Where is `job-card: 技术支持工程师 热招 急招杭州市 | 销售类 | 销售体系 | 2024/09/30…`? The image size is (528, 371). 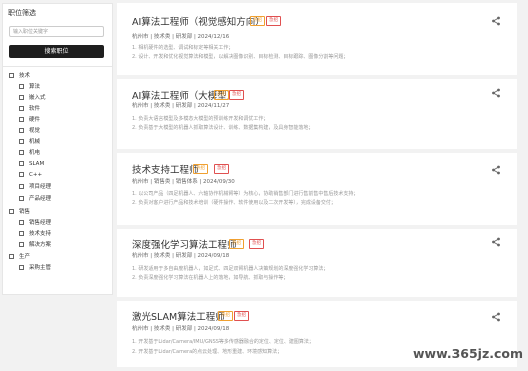
job-card: 技术支持工程师 热招 急招杭州市 | 销售类 | 销售体系 | 2024/09/30… is located at coordinates (317, 189).